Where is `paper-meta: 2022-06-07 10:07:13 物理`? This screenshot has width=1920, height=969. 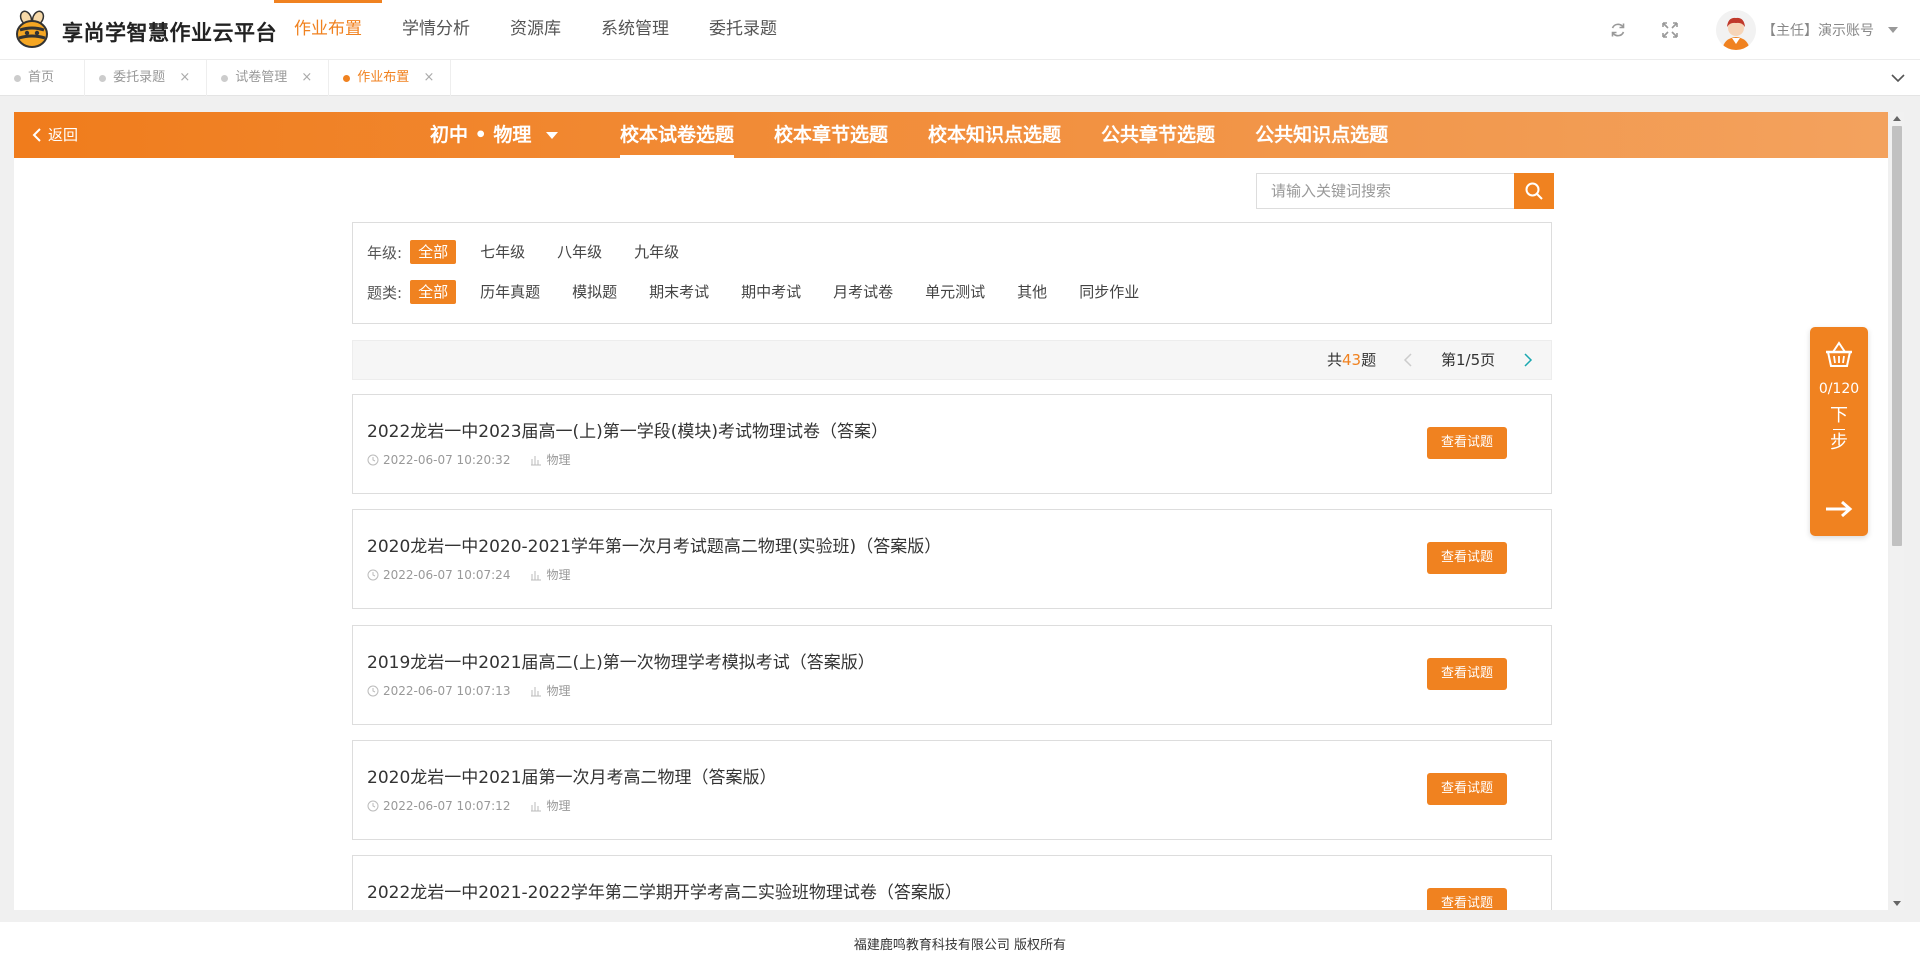 paper-meta: 2022-06-07 10:07:13 物理 is located at coordinates (468, 690).